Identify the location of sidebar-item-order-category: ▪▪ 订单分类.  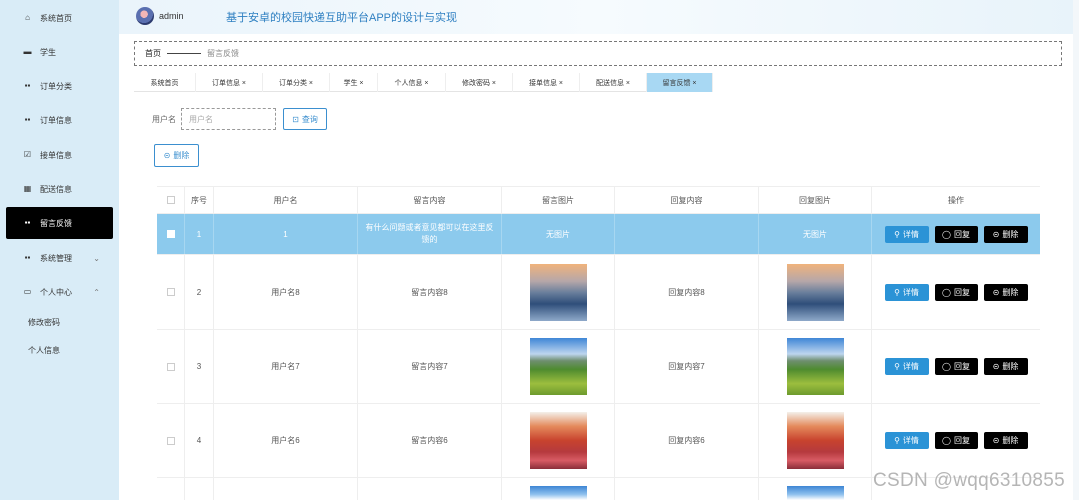
(59, 86).